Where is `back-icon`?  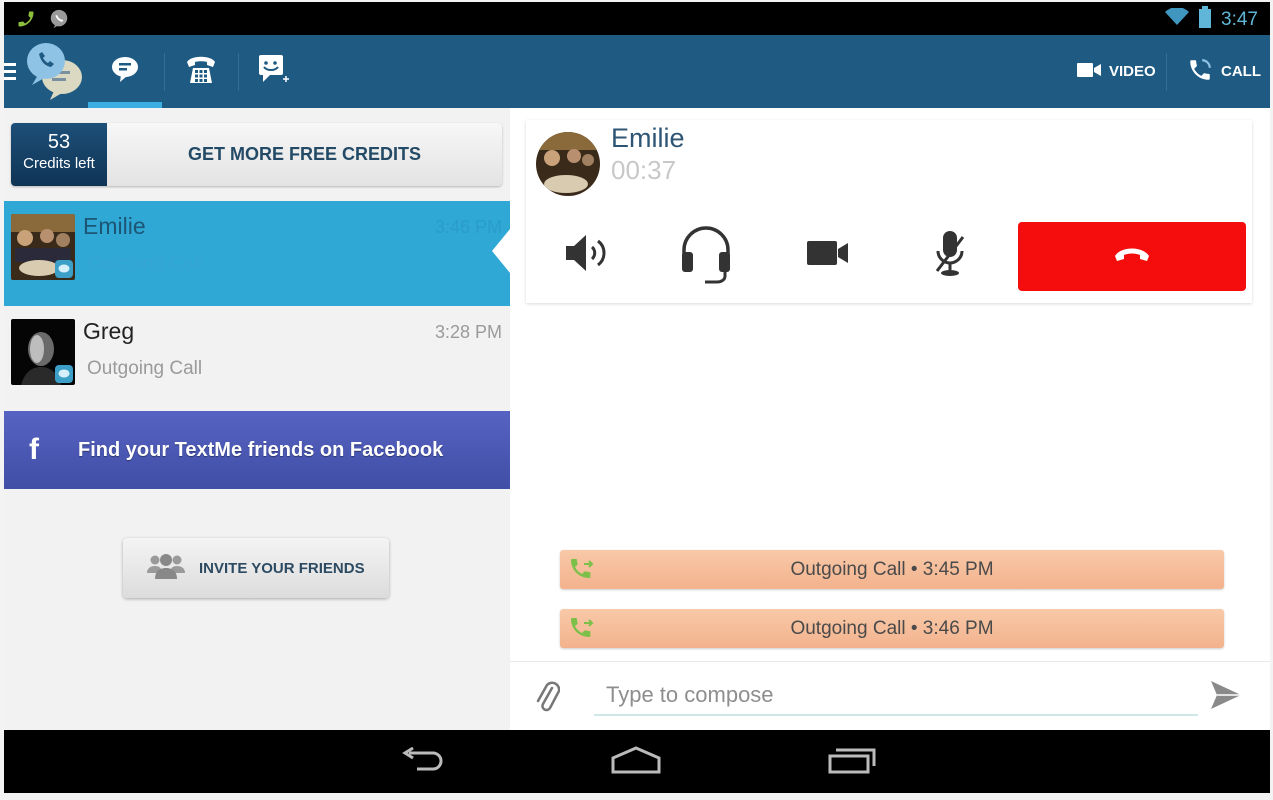
back-icon is located at coordinates (422, 762).